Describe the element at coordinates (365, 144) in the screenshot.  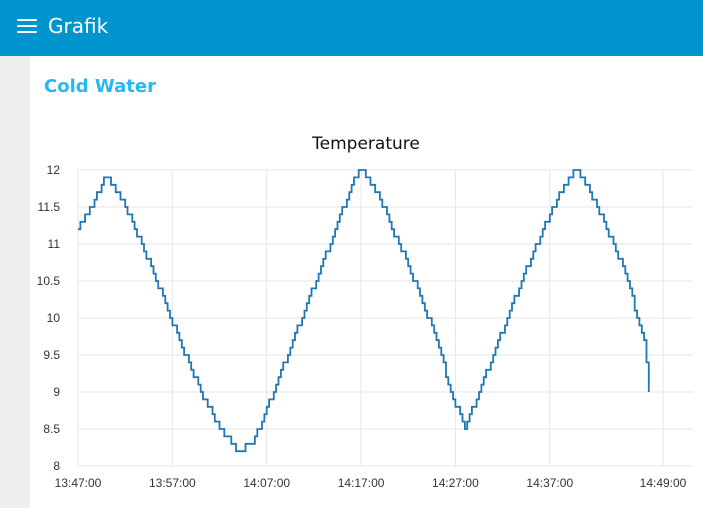
I see `chart-title: Temperature` at that location.